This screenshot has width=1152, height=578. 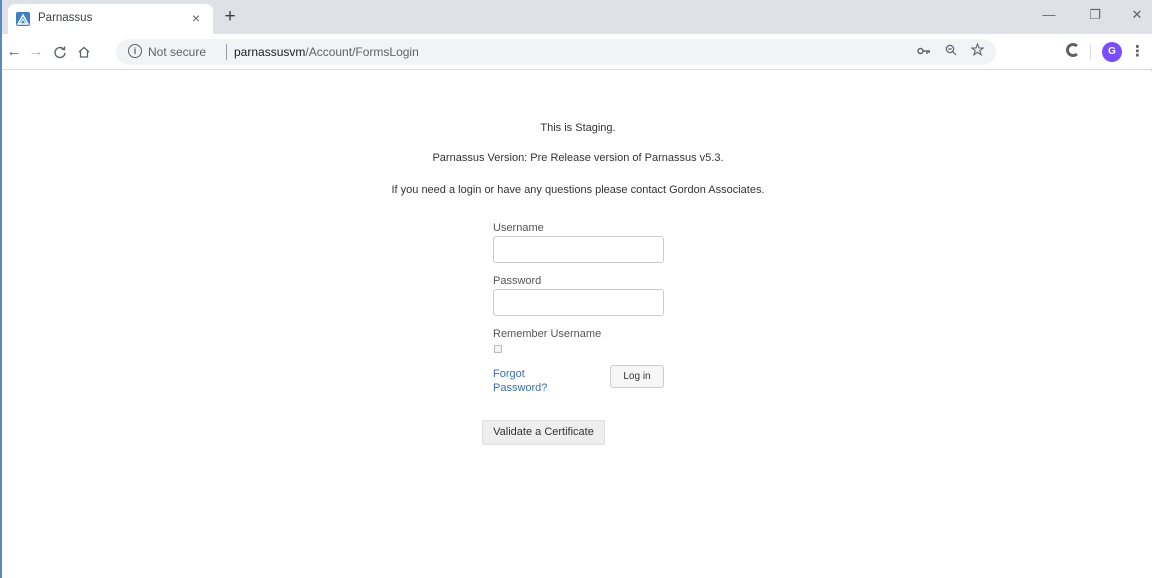 I want to click on staging-message: This is Staging., so click(x=578, y=128).